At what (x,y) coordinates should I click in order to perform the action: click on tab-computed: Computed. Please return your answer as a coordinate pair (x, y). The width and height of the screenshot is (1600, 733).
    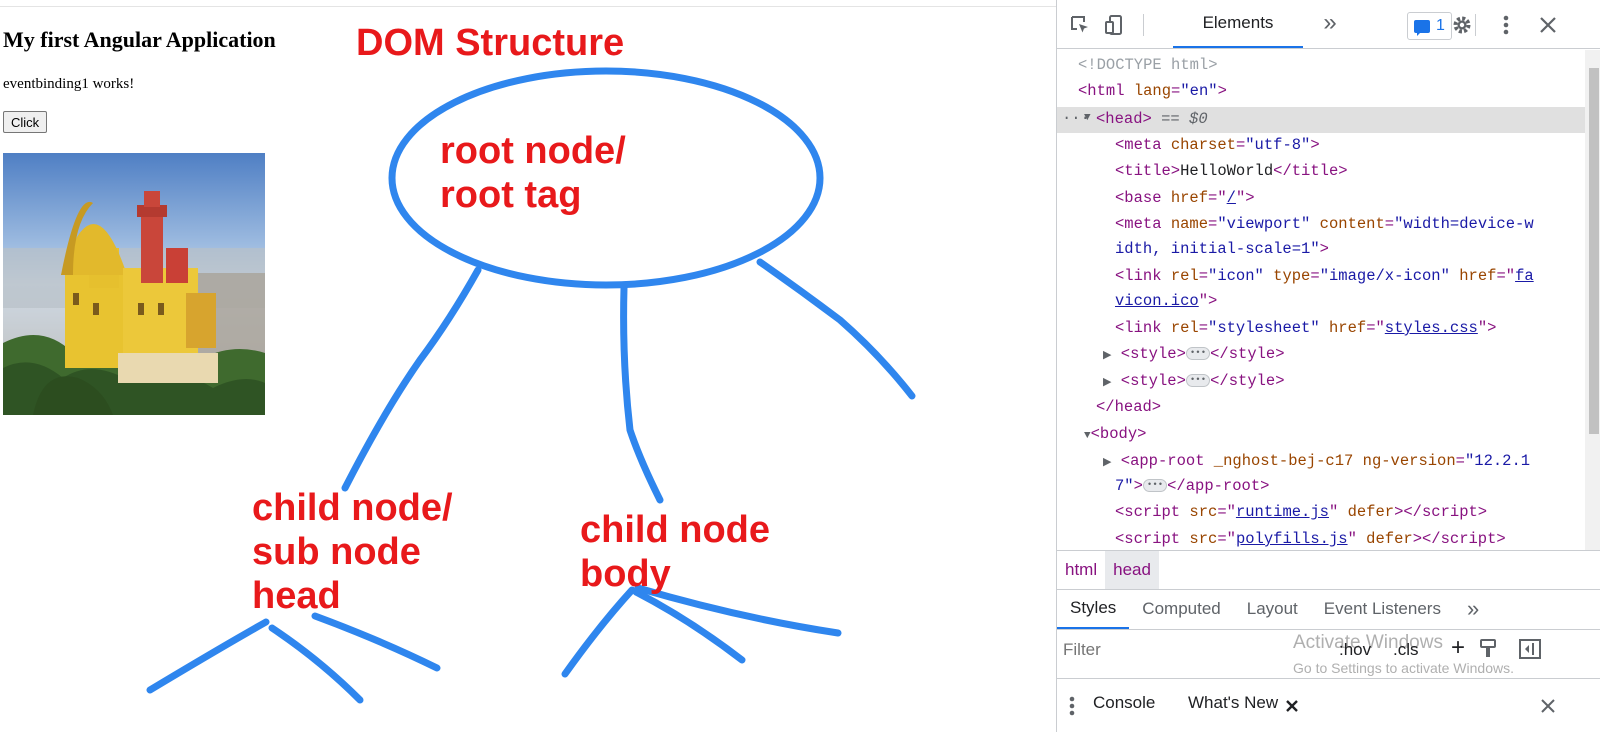
    Looking at the image, I should click on (1181, 609).